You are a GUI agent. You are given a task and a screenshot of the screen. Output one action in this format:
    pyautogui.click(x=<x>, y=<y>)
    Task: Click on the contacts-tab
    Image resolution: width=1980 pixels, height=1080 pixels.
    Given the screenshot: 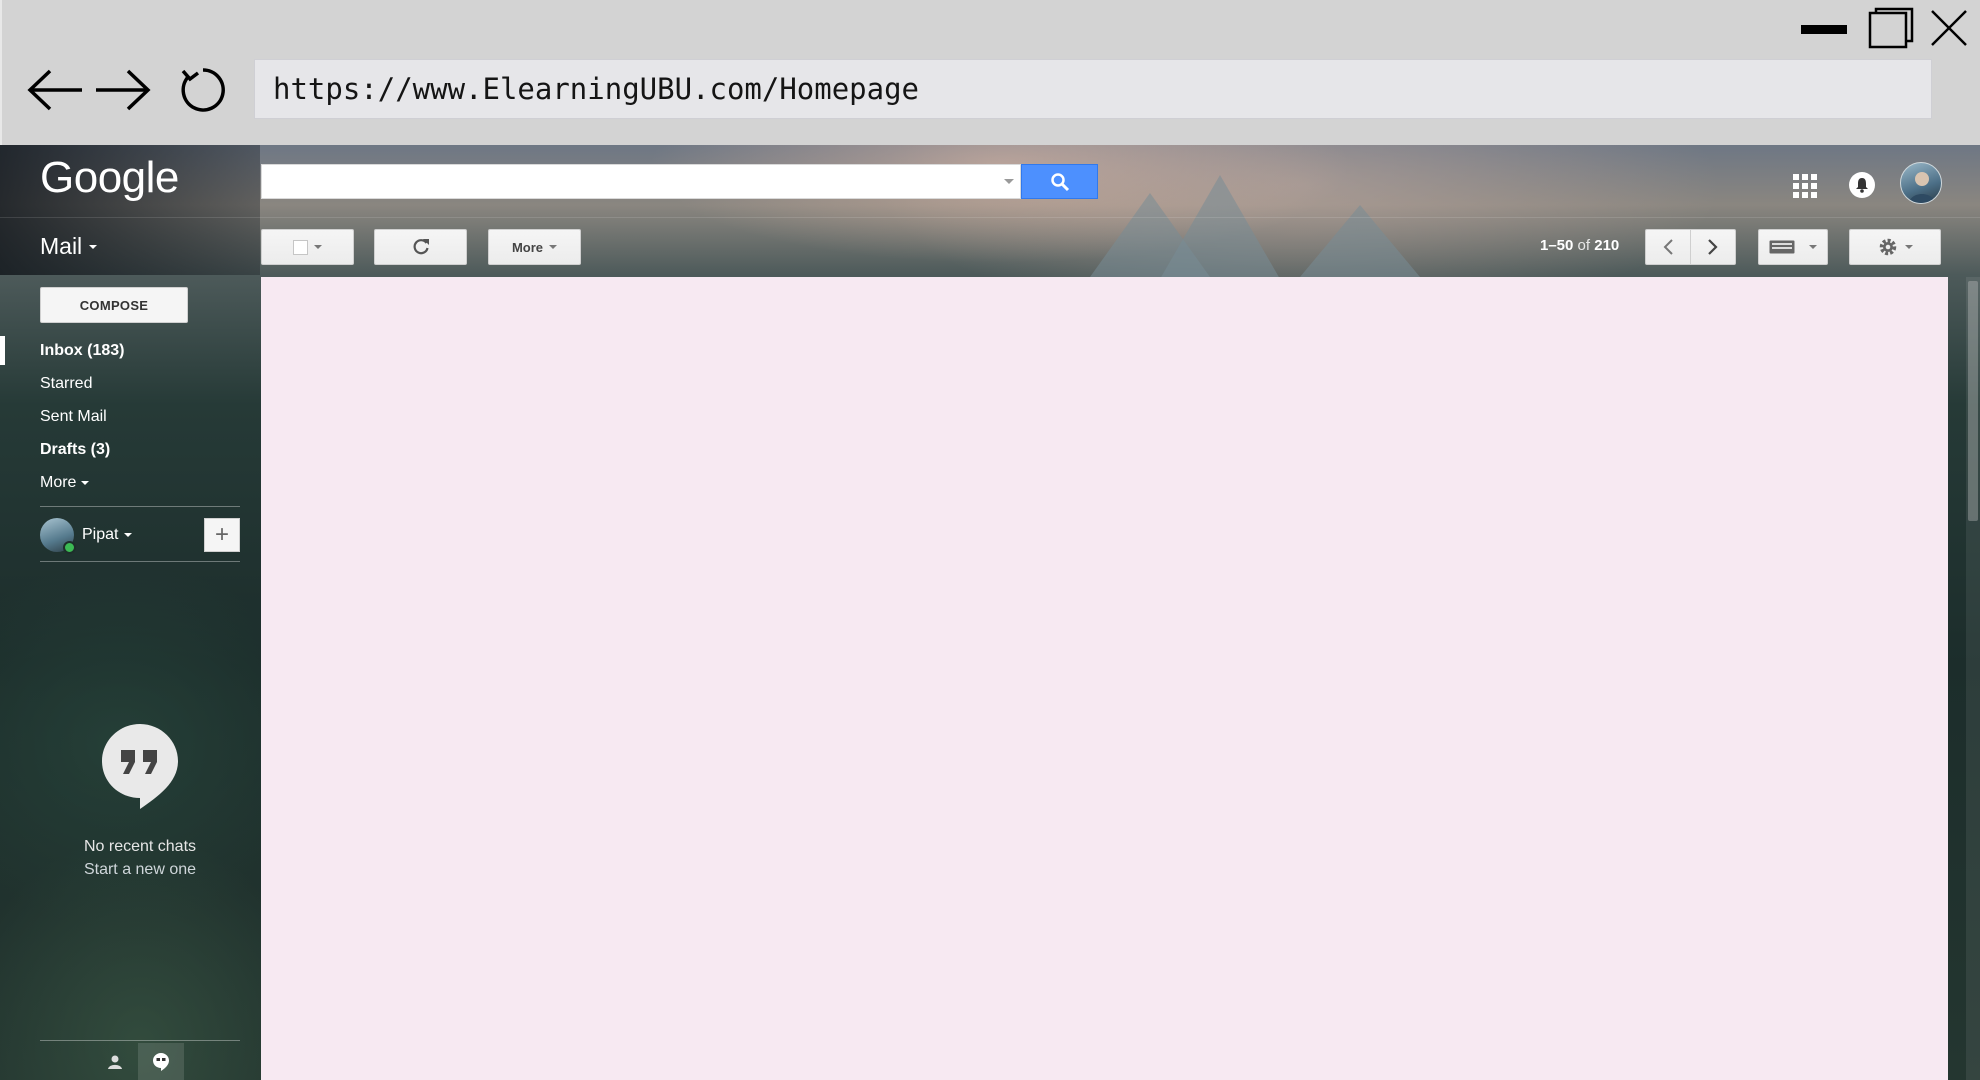 What is the action you would take?
    pyautogui.click(x=115, y=1061)
    